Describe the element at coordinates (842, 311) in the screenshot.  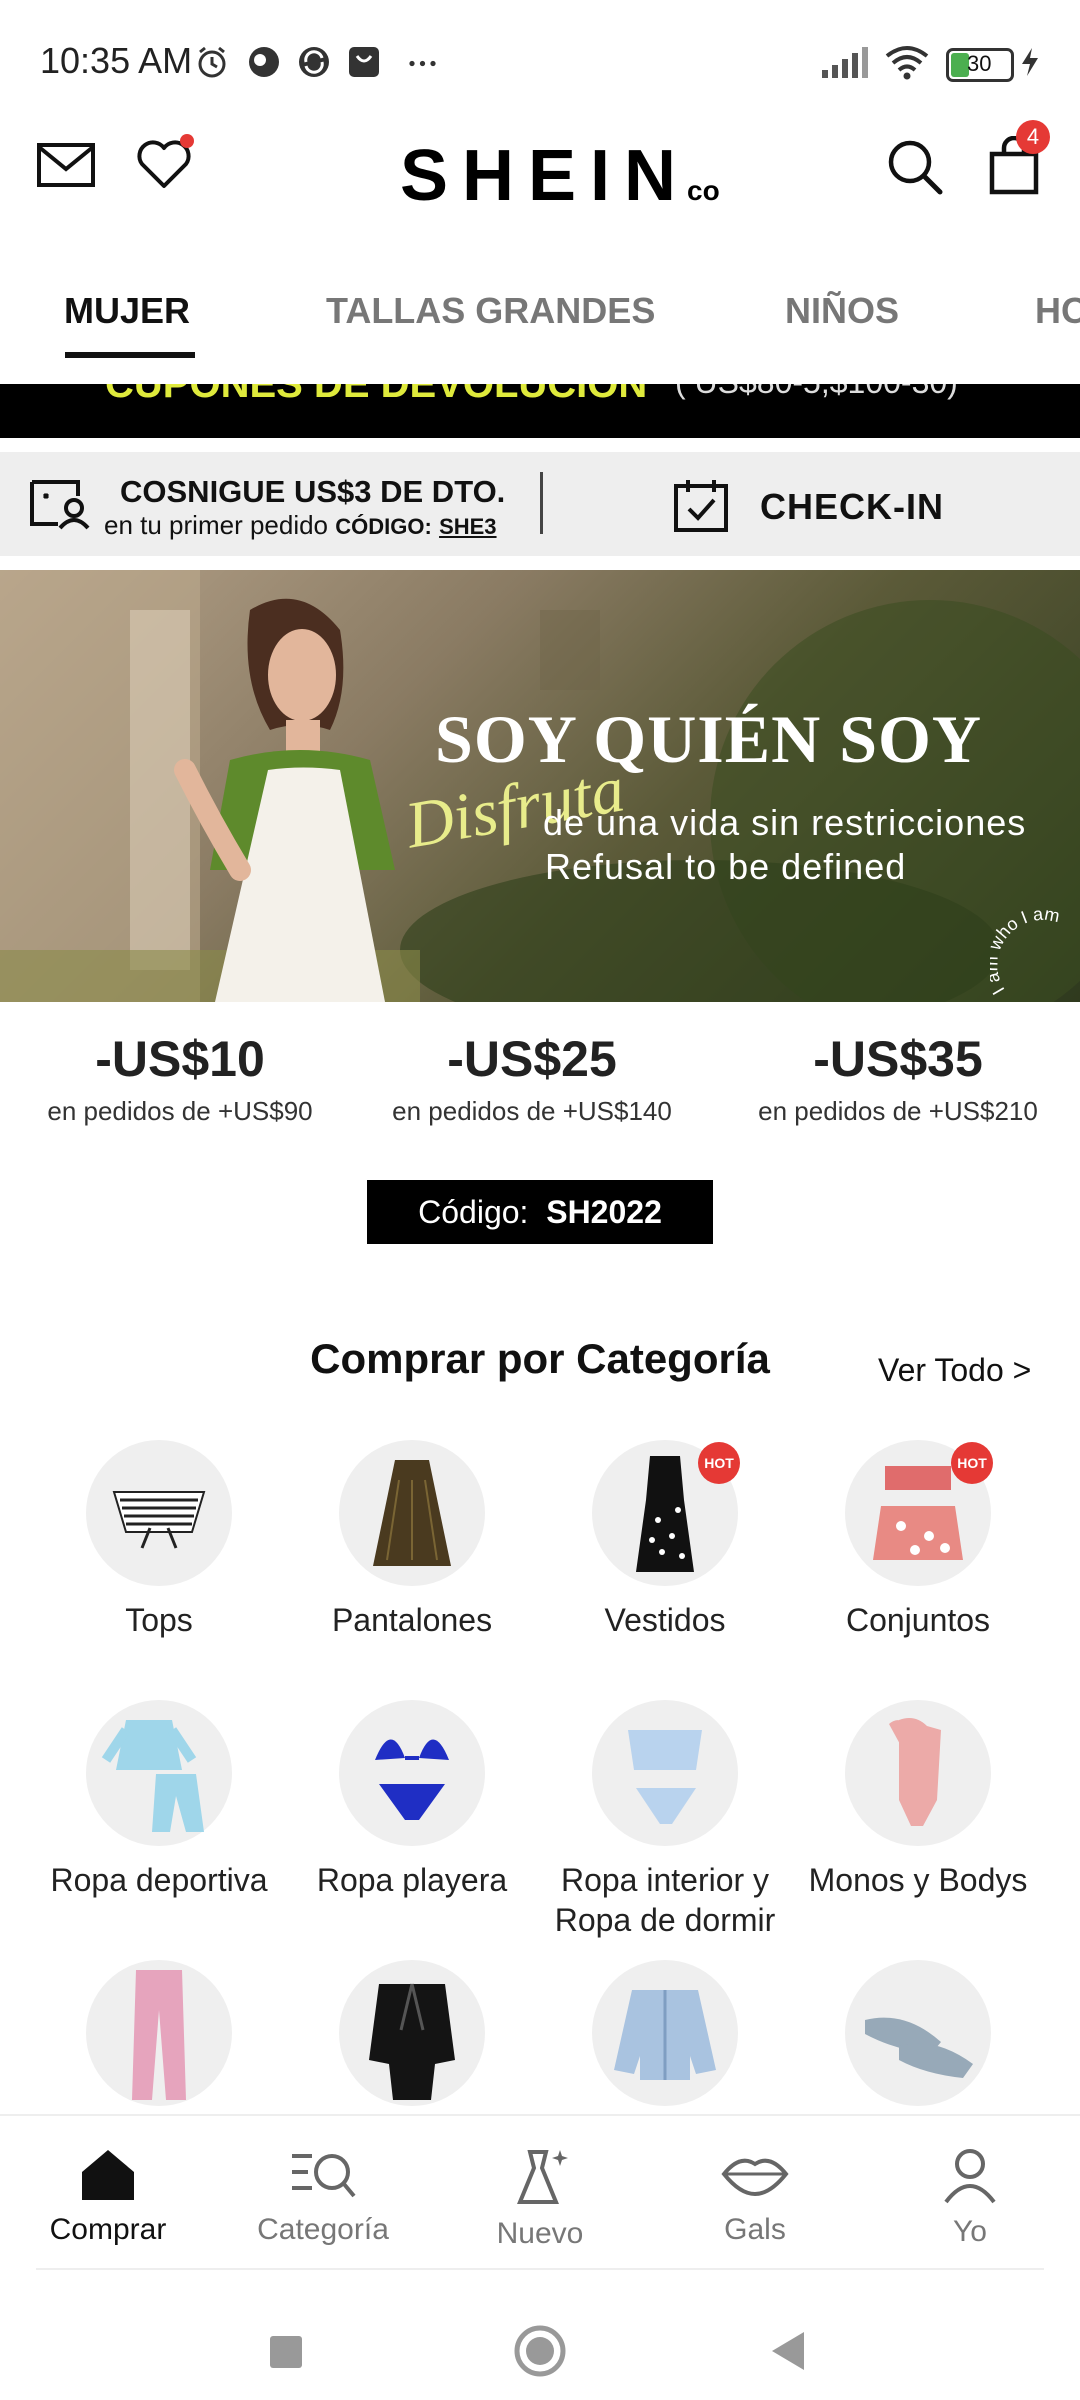
I see `tab-ninos: NIÑOS` at that location.